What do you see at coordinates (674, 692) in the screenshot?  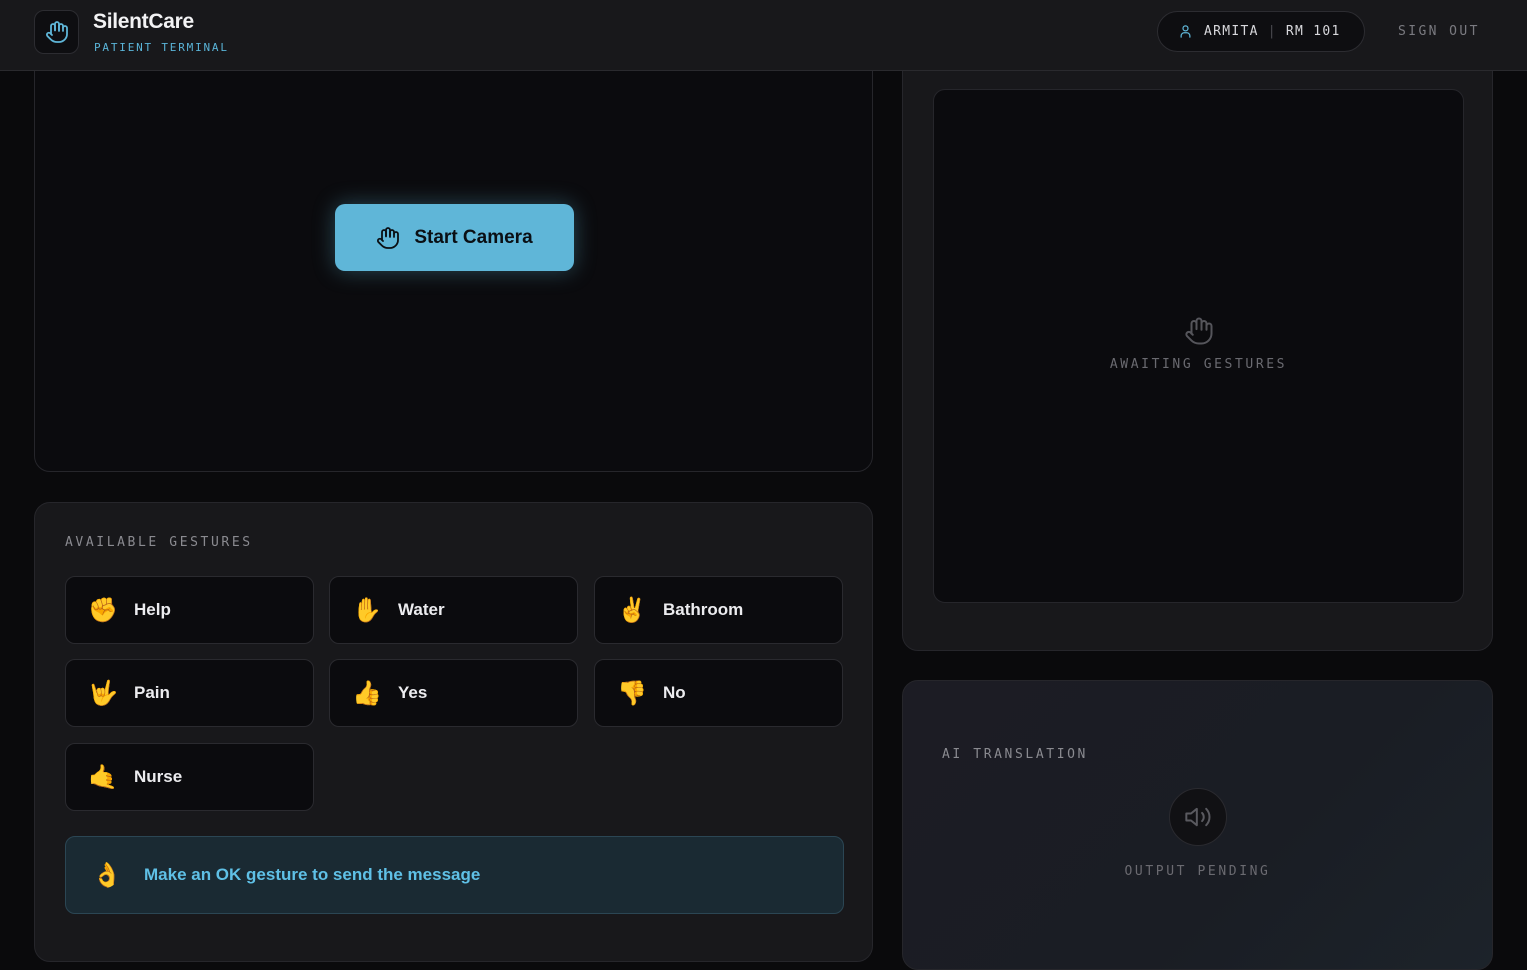 I see `gesture-label: No` at bounding box center [674, 692].